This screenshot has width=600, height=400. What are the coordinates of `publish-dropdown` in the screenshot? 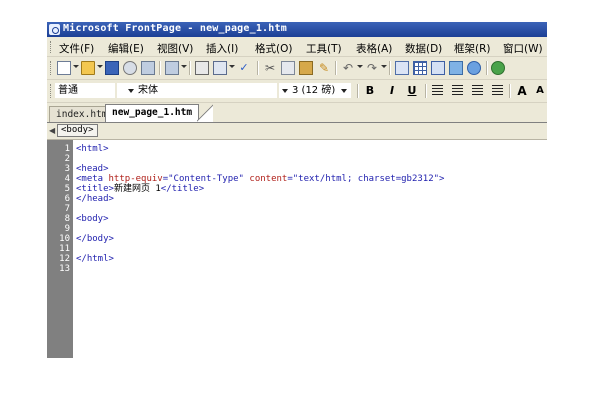 It's located at (184, 66).